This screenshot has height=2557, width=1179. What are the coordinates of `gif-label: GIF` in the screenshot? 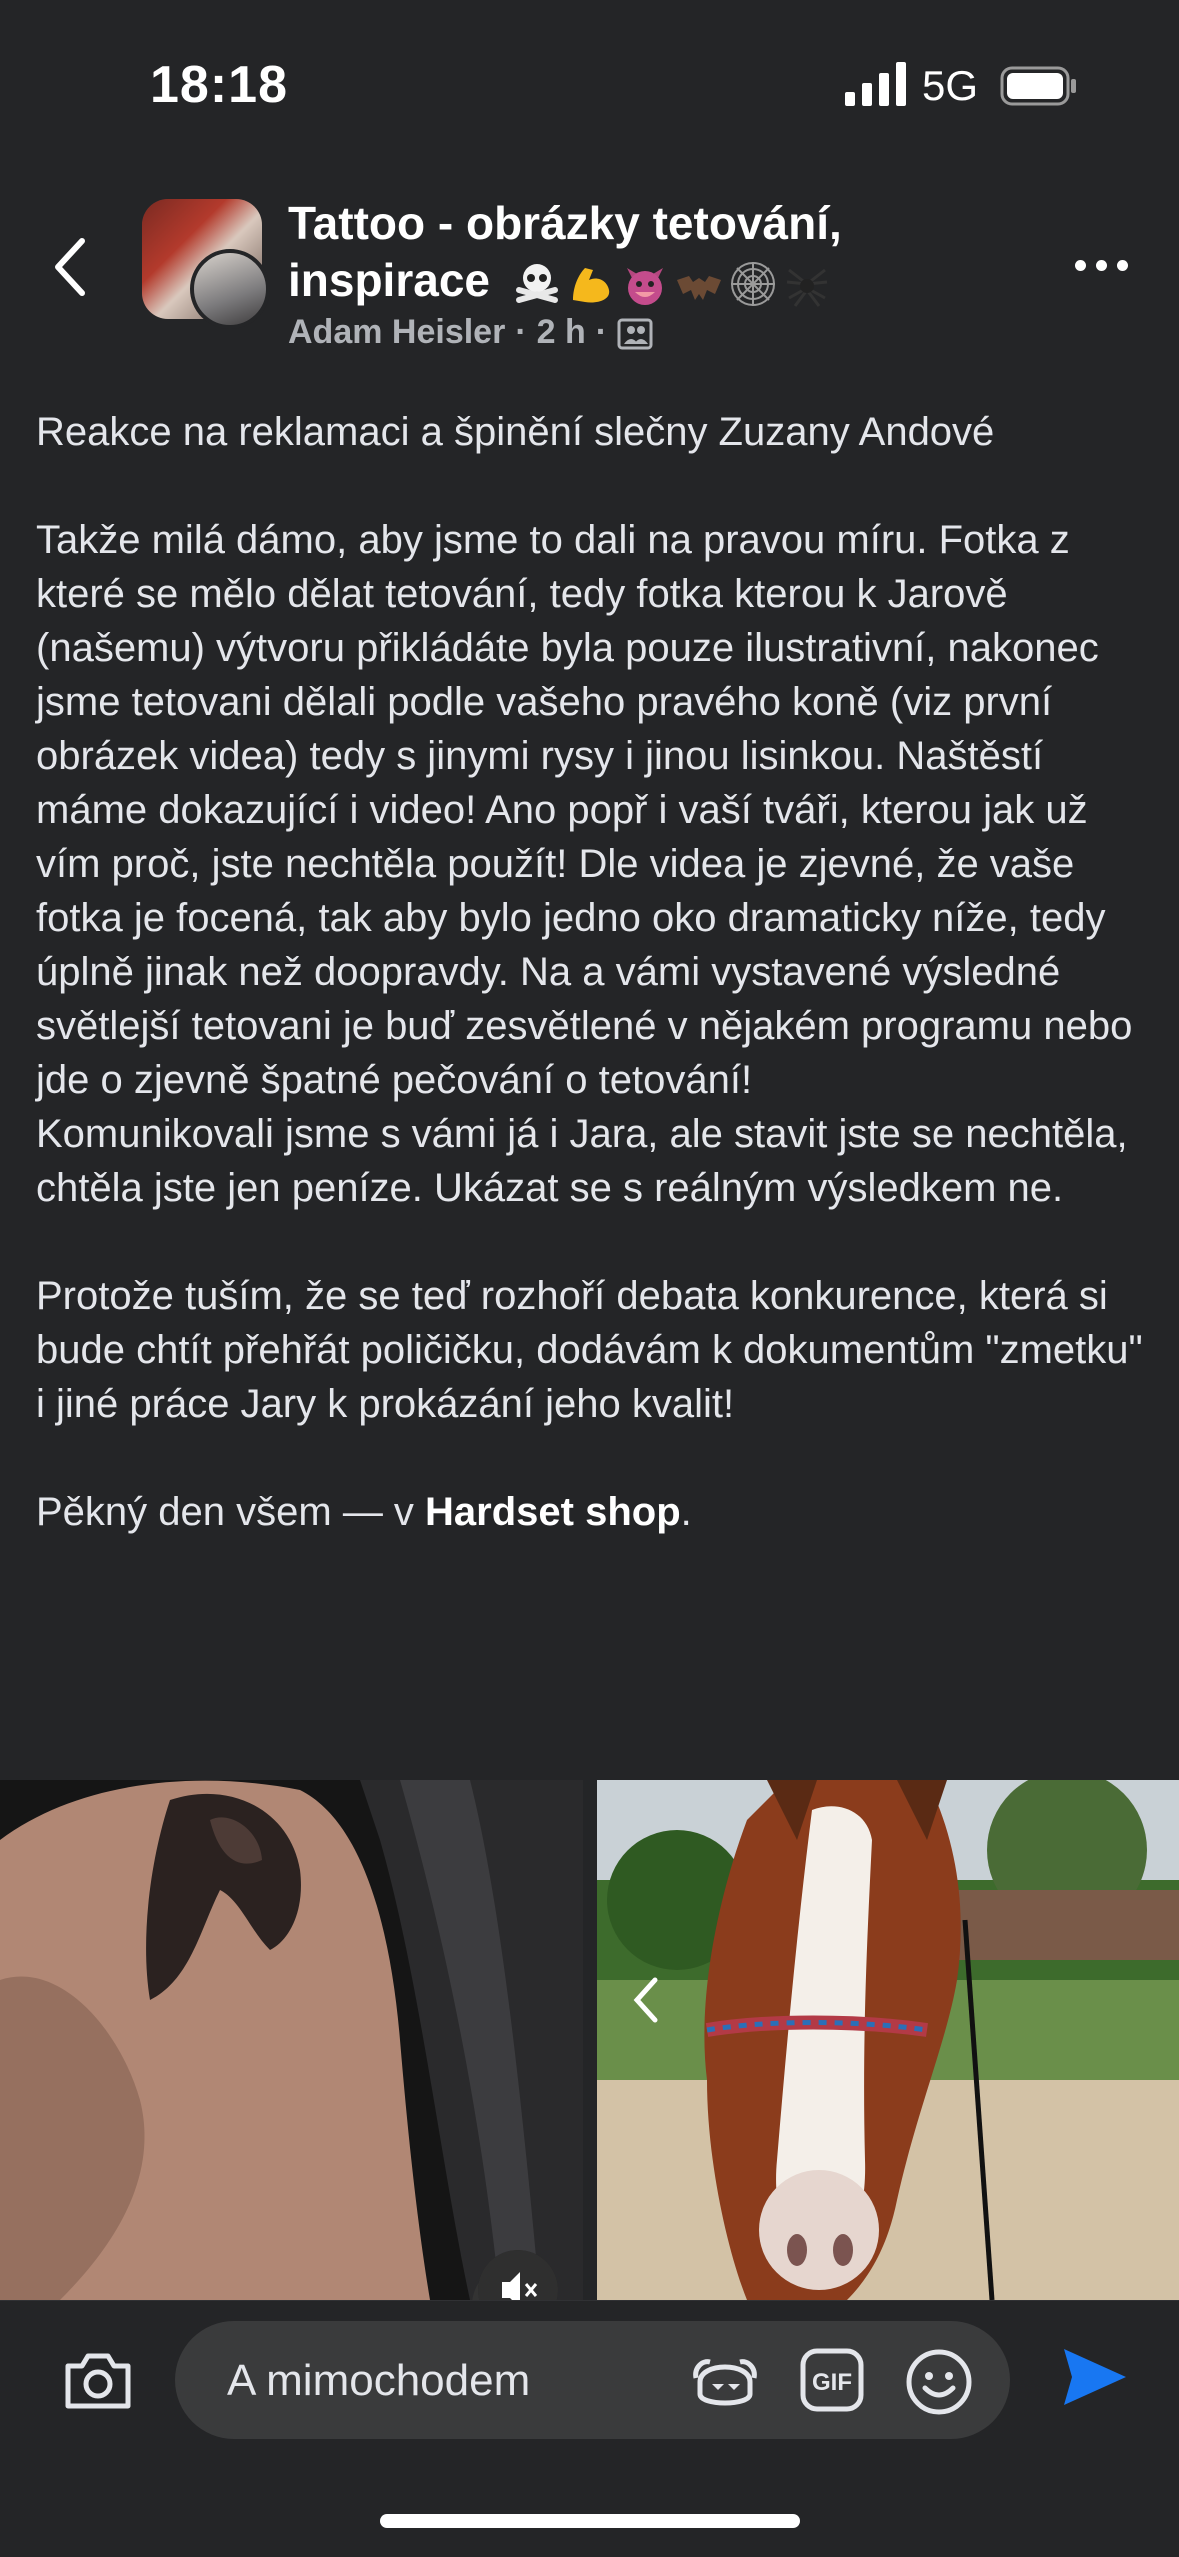 It's located at (832, 2382).